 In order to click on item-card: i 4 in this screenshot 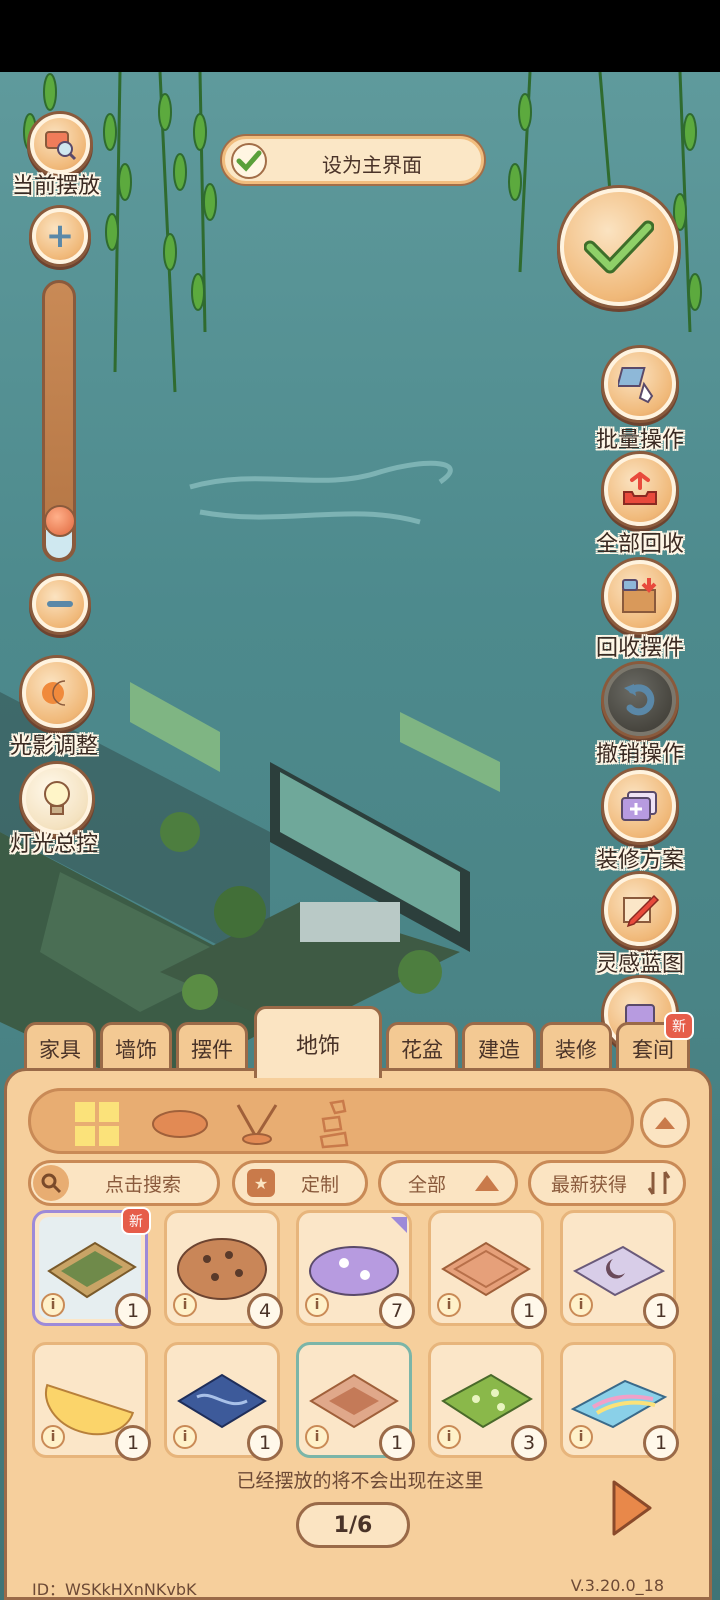, I will do `click(223, 1269)`.